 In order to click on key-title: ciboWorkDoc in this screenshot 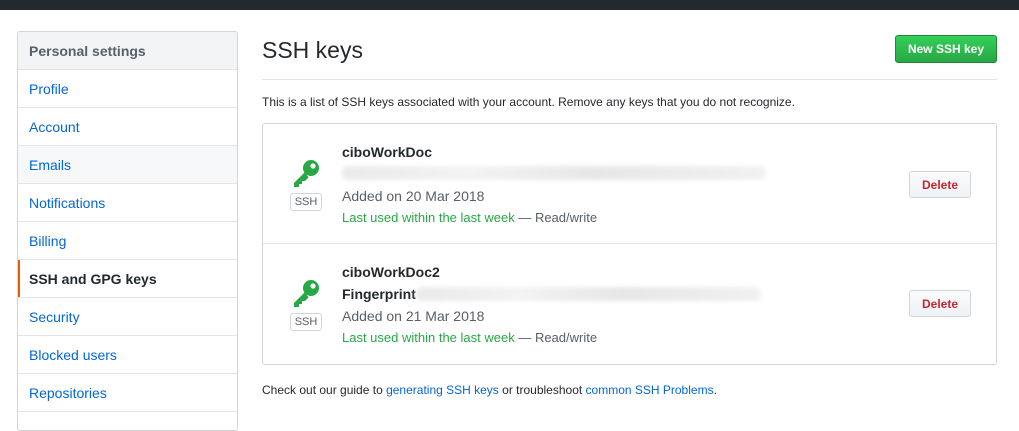, I will do `click(387, 152)`.